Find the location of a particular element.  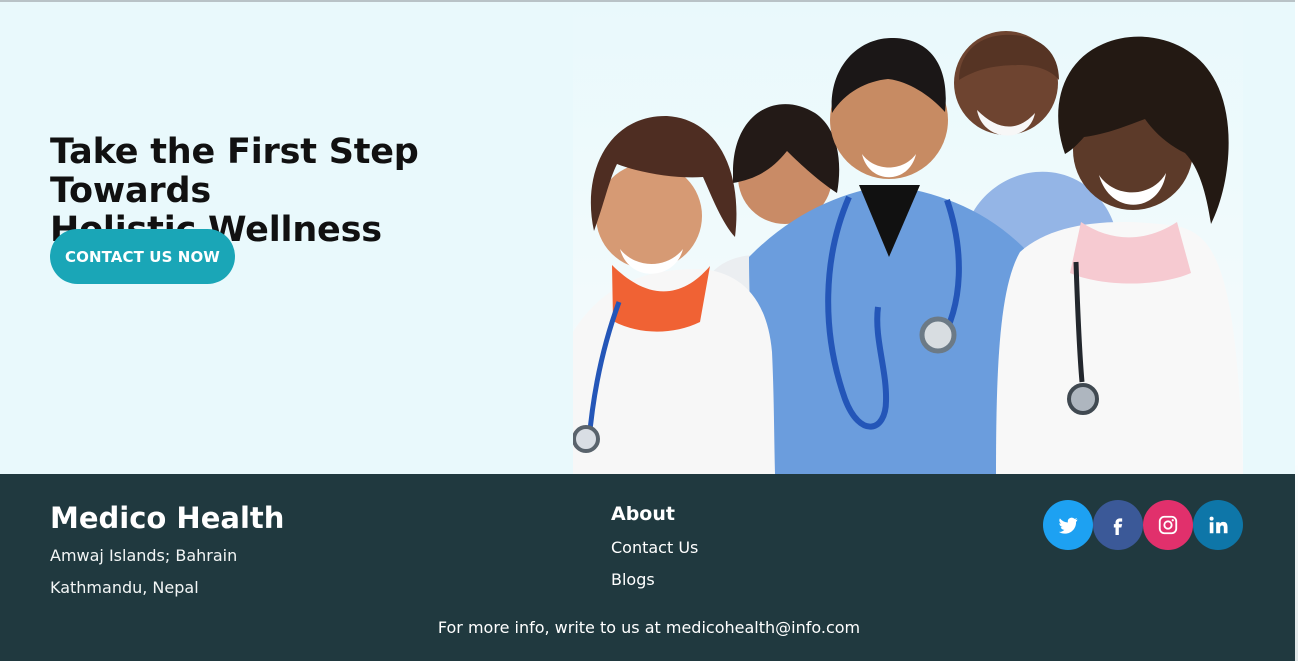

linkedin-button is located at coordinates (1218, 525).